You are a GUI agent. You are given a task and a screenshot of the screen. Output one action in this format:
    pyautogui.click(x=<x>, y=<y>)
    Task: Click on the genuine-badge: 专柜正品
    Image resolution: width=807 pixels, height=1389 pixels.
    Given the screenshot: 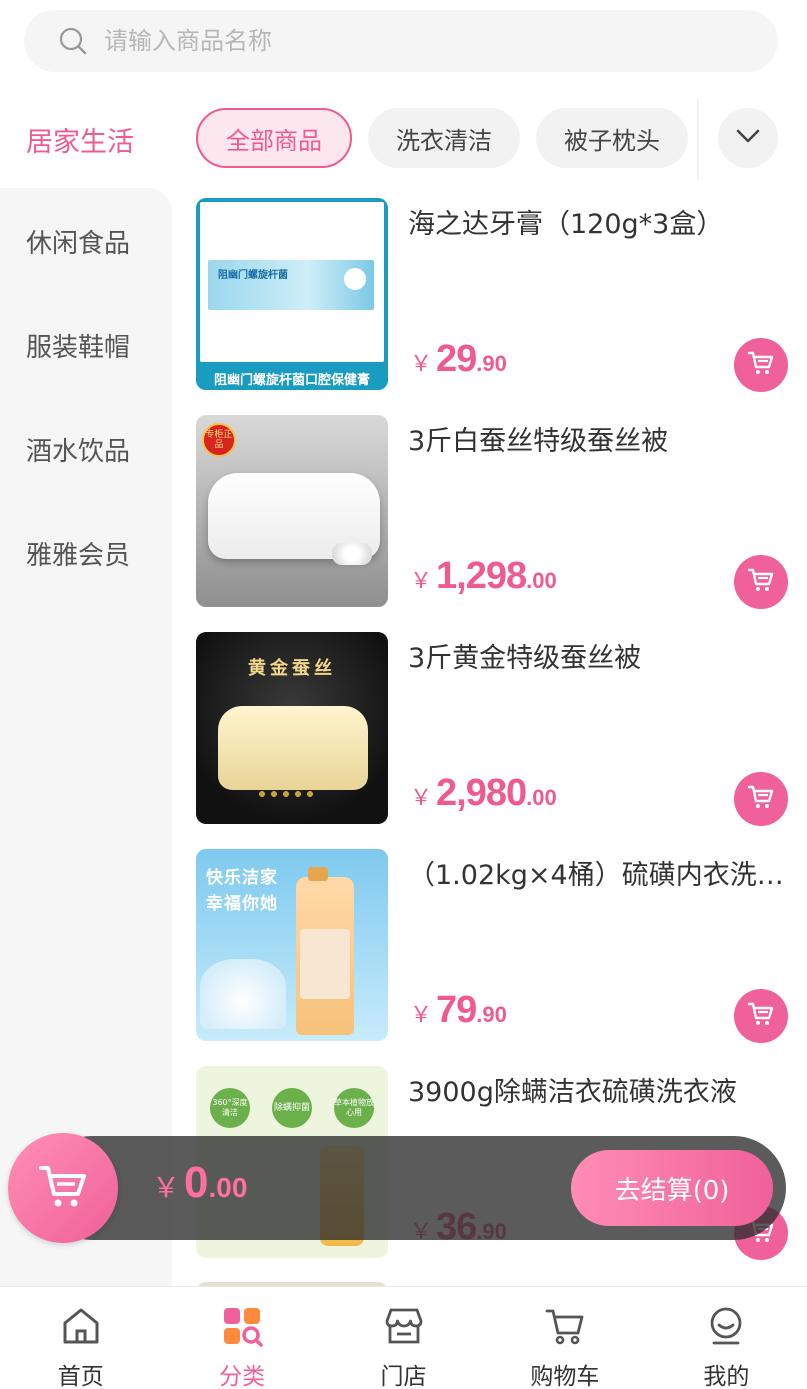 What is the action you would take?
    pyautogui.click(x=219, y=440)
    